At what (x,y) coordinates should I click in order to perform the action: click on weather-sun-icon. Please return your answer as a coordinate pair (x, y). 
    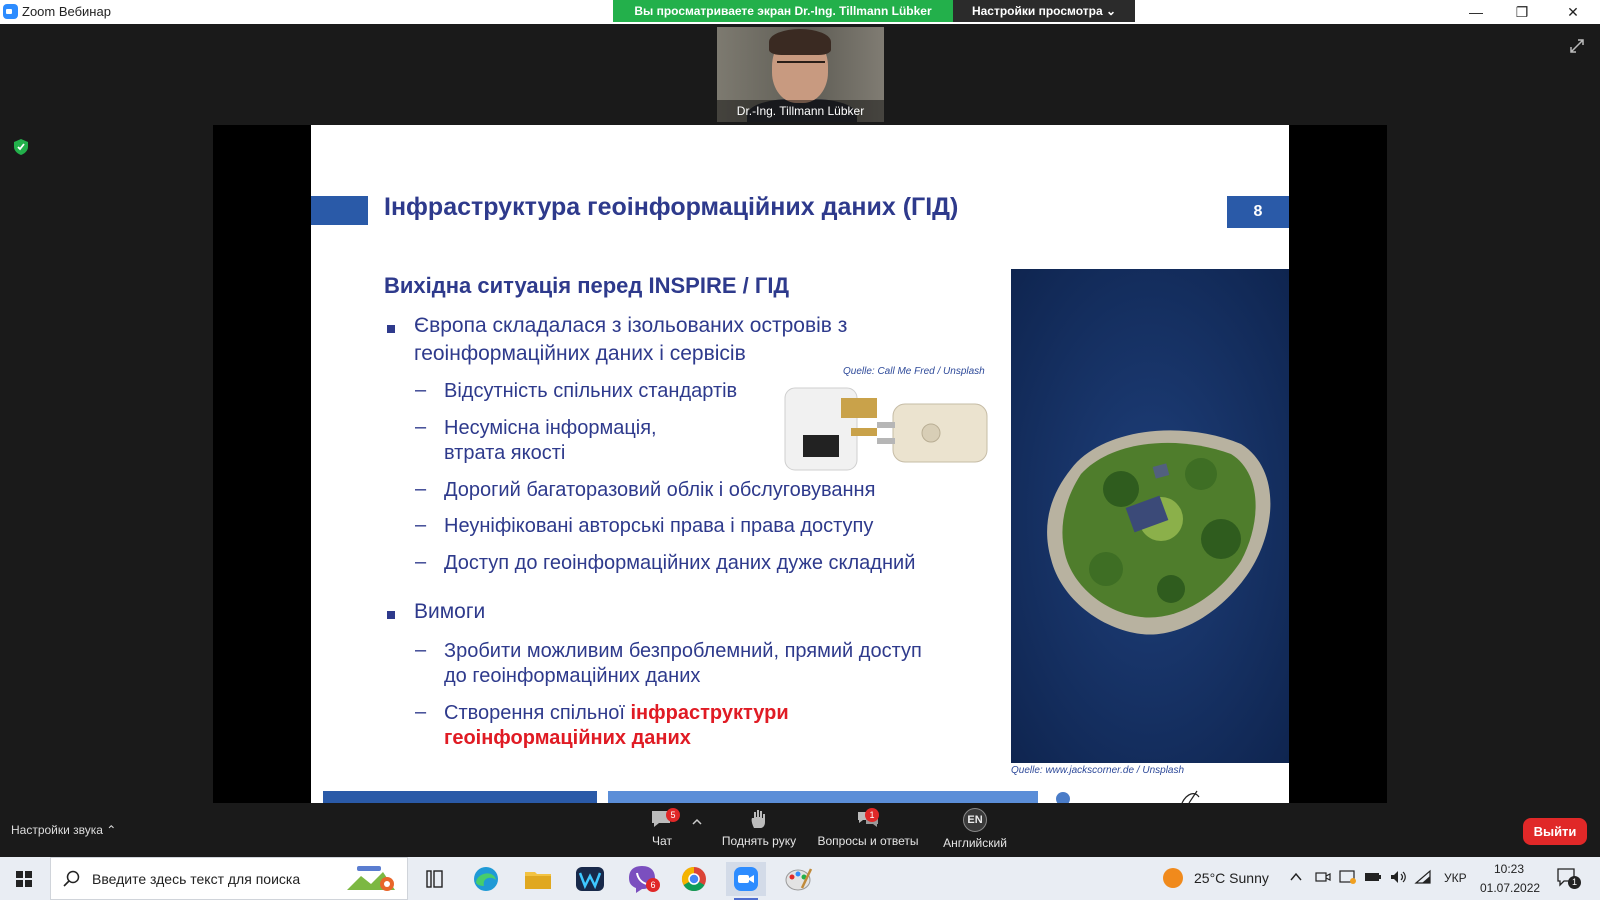
    Looking at the image, I should click on (1173, 878).